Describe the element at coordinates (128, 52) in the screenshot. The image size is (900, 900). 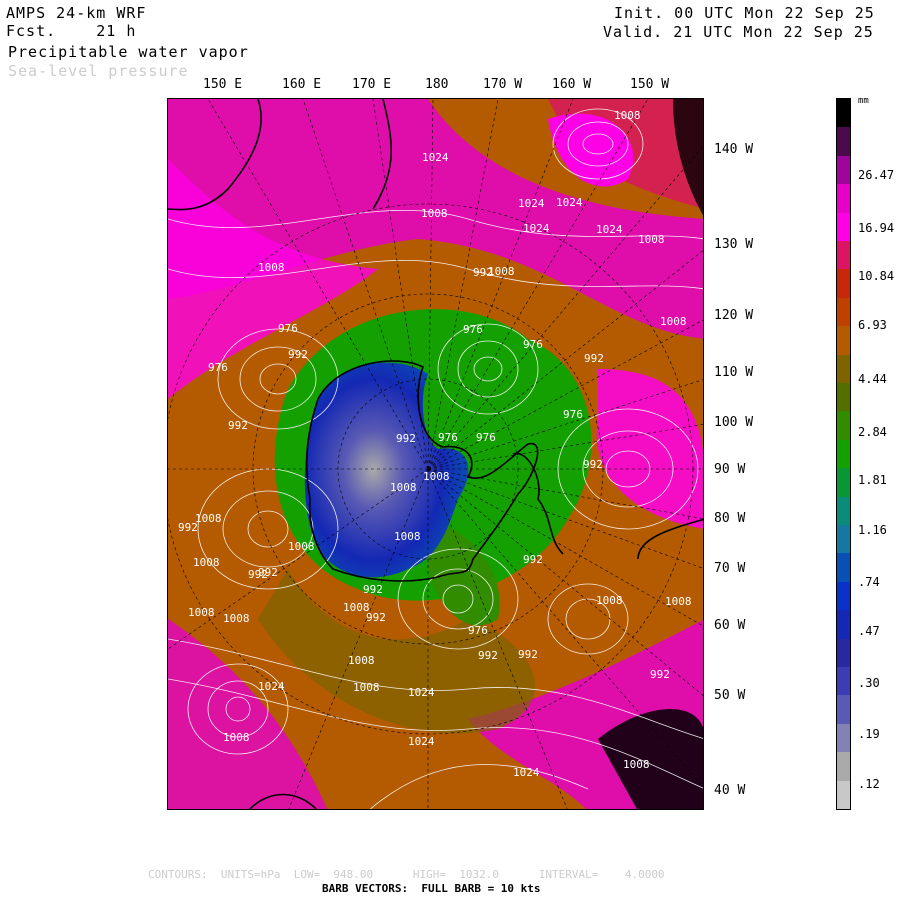
I see `field-primary-label: Precipitable water vapor` at that location.